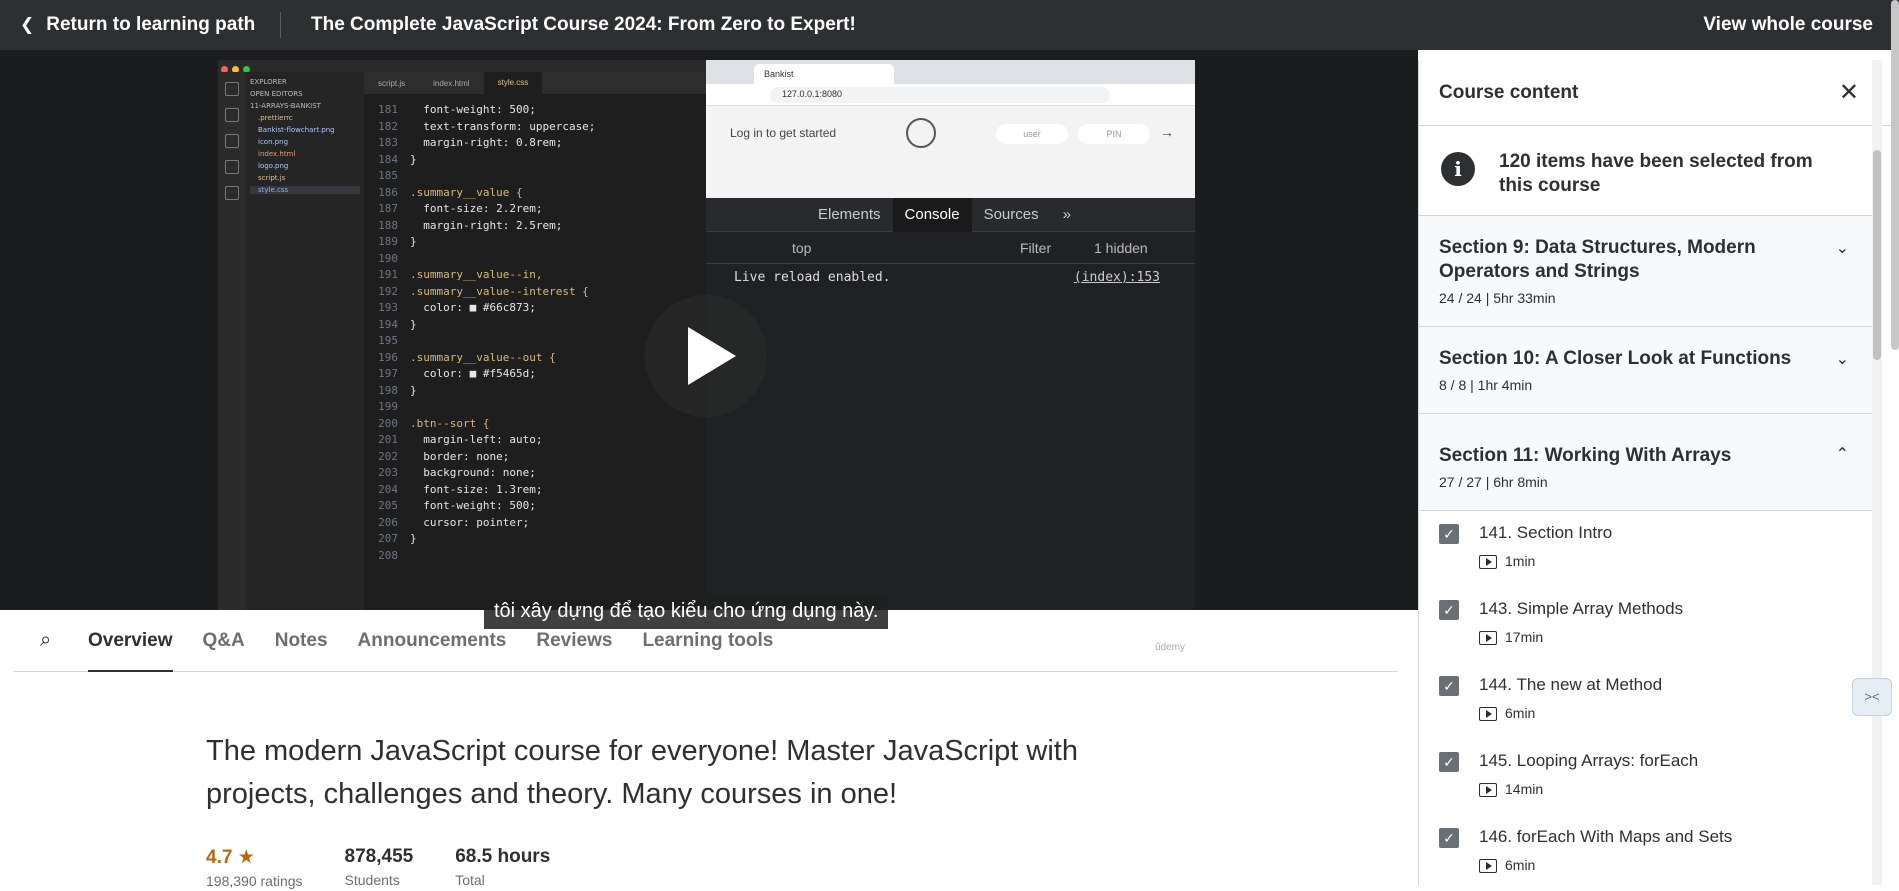 This screenshot has height=891, width=1899. What do you see at coordinates (301, 641) in the screenshot?
I see `tab-notes: Notes` at bounding box center [301, 641].